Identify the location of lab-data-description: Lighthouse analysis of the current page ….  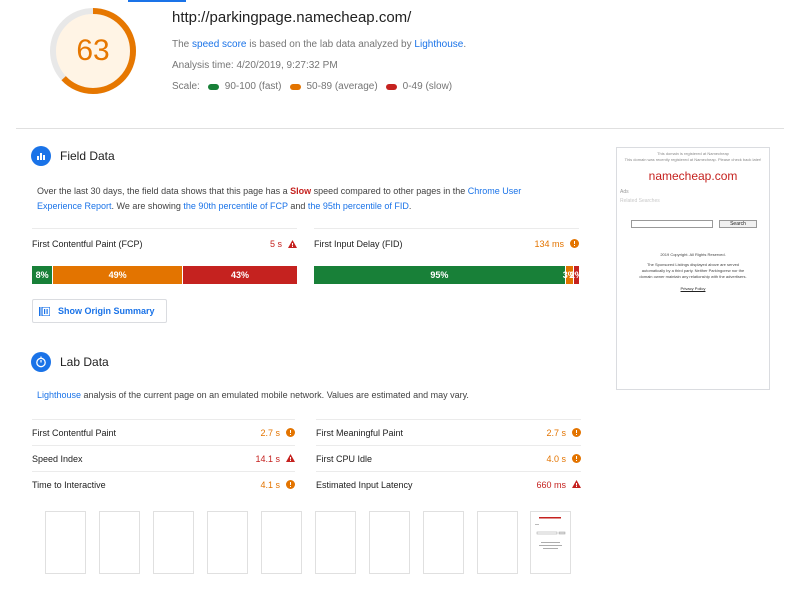
(253, 395).